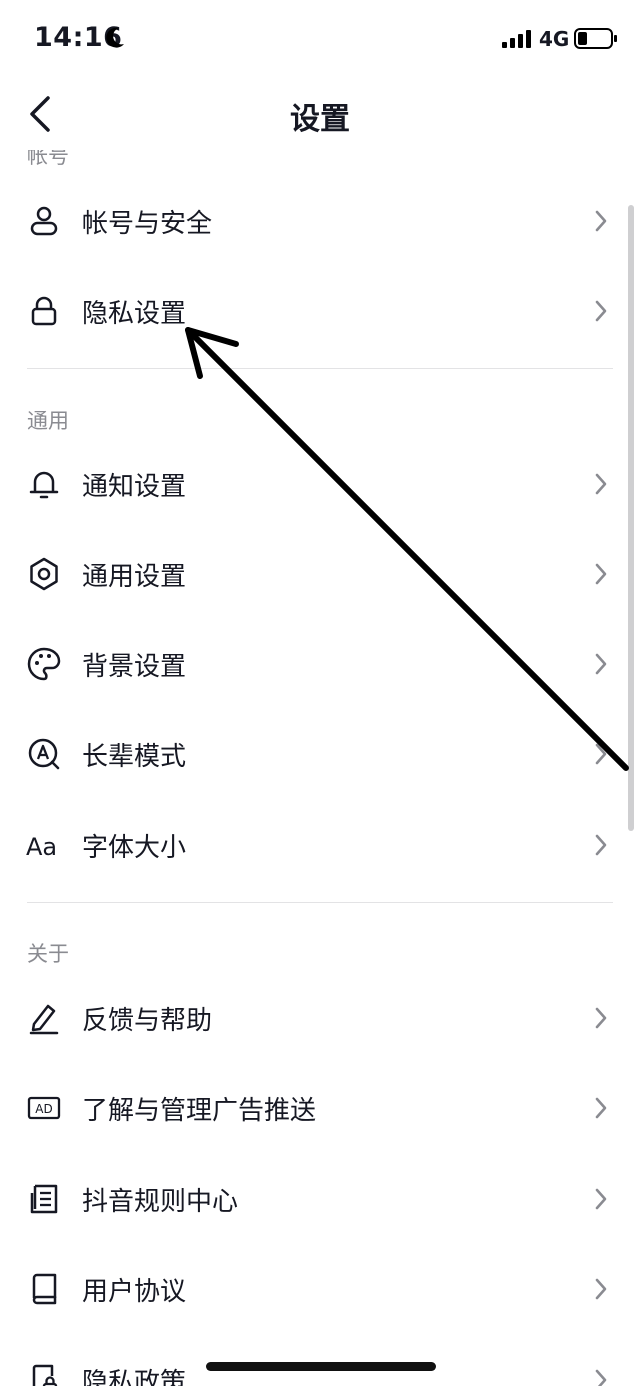 This screenshot has width=640, height=1386. Describe the element at coordinates (320, 1108) in the screenshot. I see `settings-item-ad-management: AD 了解与管理广告推送` at that location.